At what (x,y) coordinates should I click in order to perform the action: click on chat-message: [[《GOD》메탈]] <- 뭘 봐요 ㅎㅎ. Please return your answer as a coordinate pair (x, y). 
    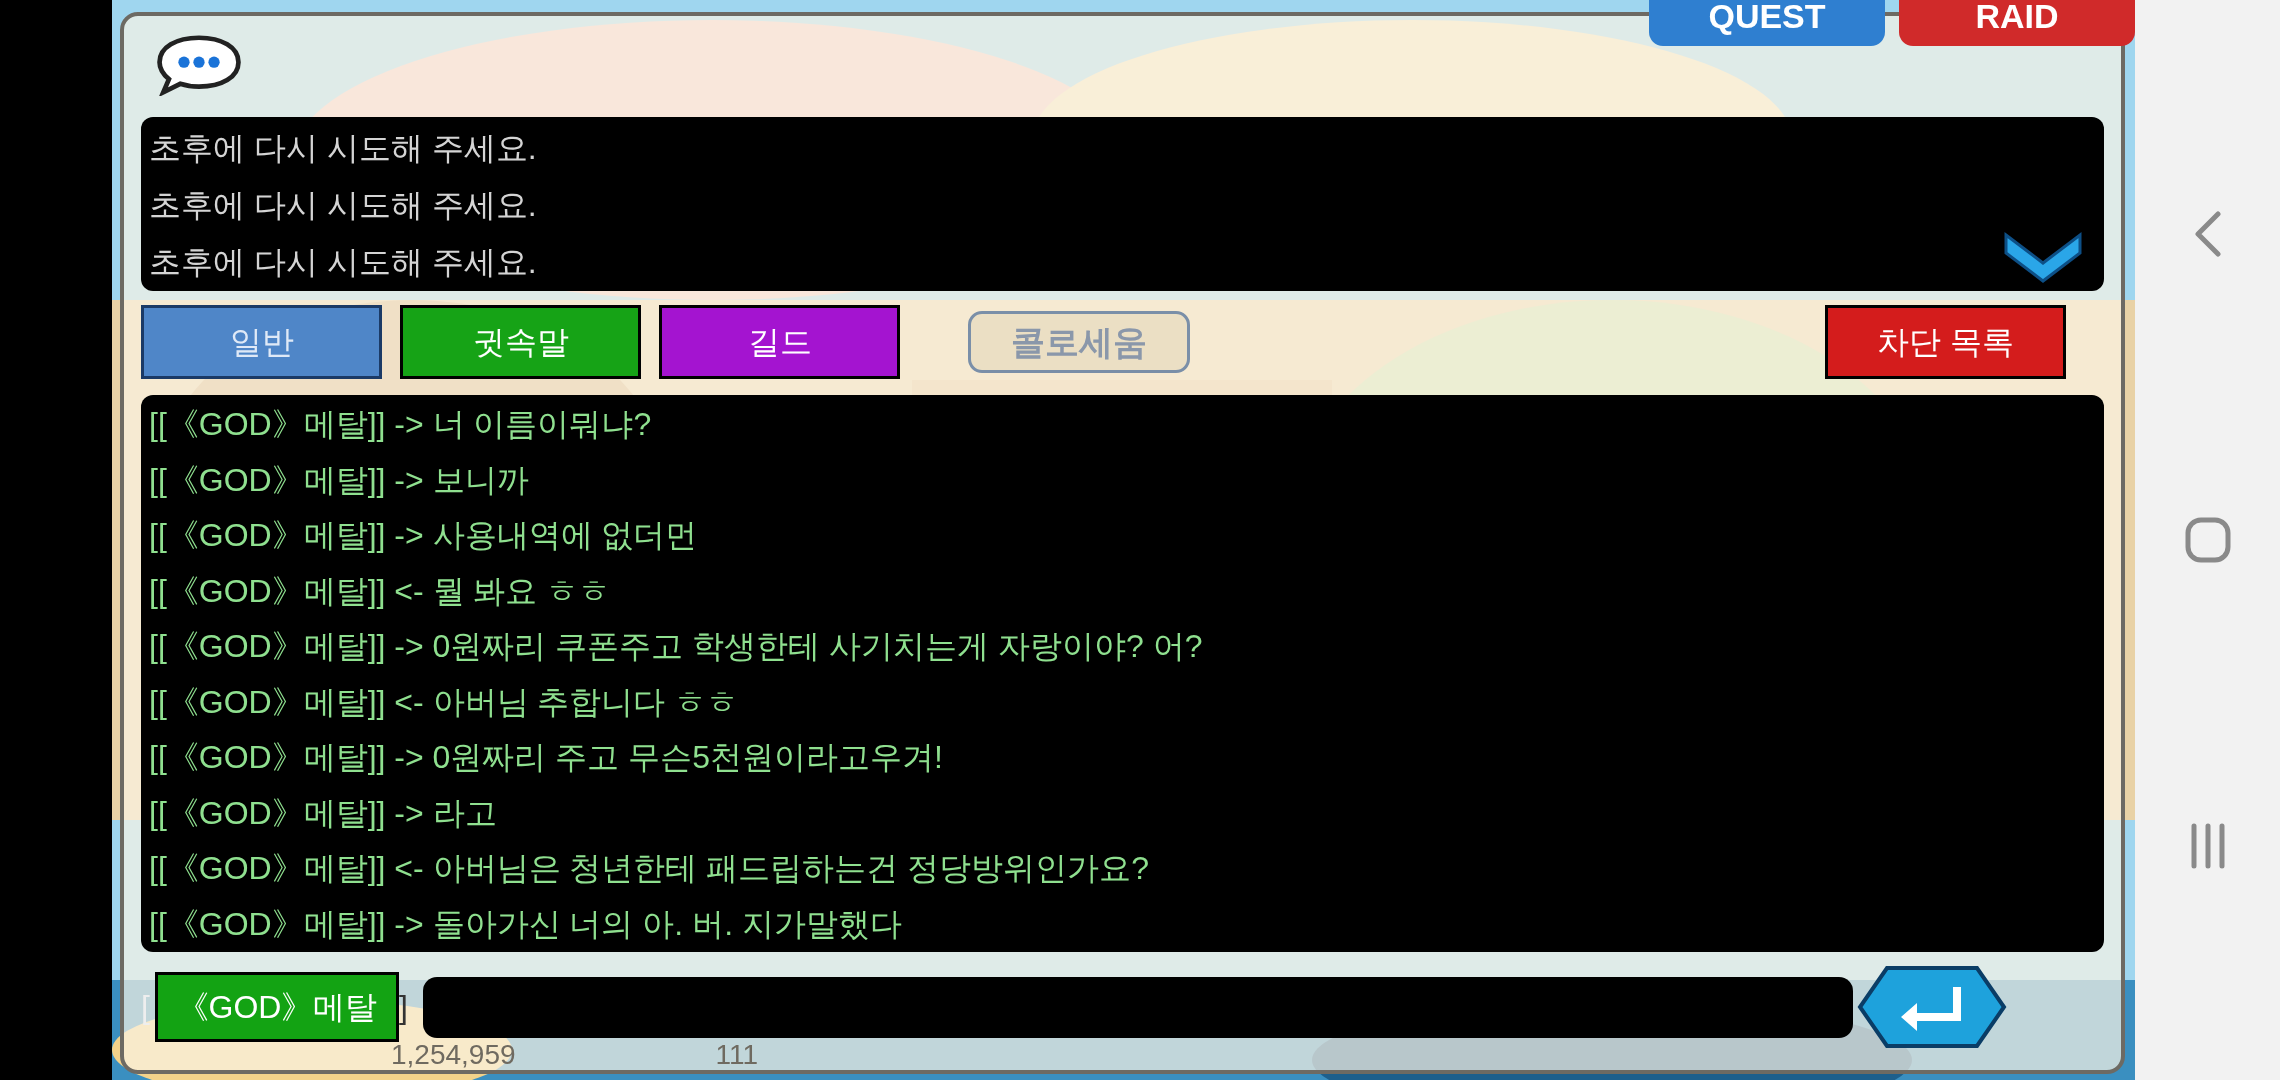
    Looking at the image, I should click on (380, 591).